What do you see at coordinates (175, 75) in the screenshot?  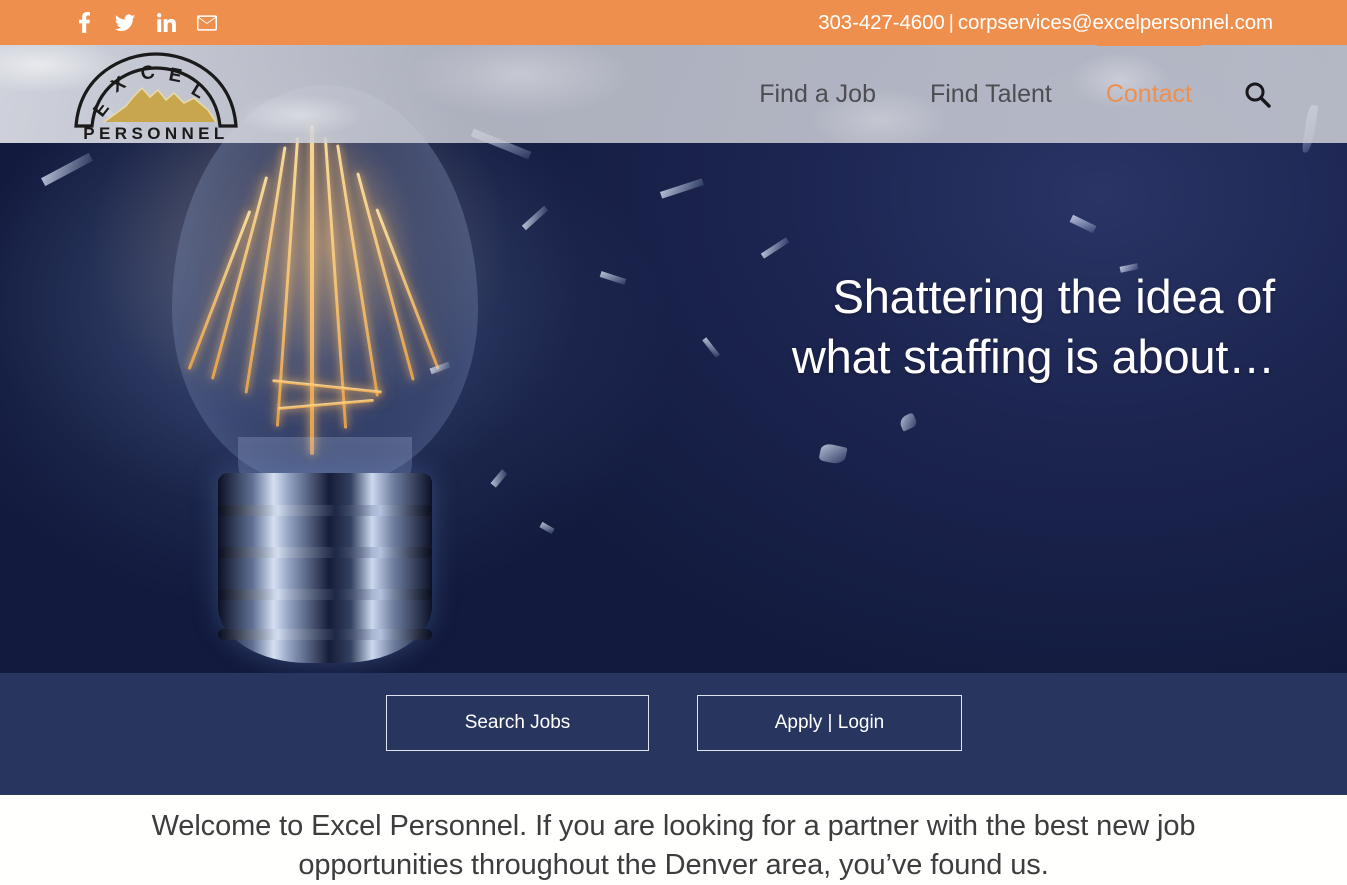 I see `logo-letter-e2: E` at bounding box center [175, 75].